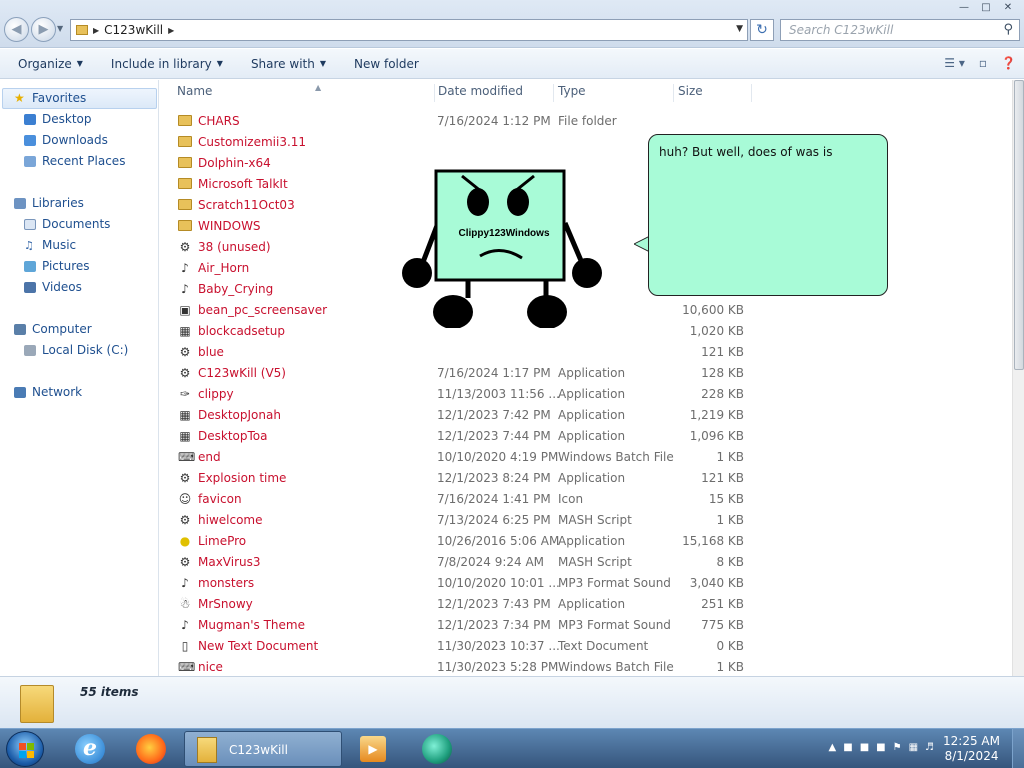  I want to click on breadcrumb-current: C123wKill, so click(133, 30).